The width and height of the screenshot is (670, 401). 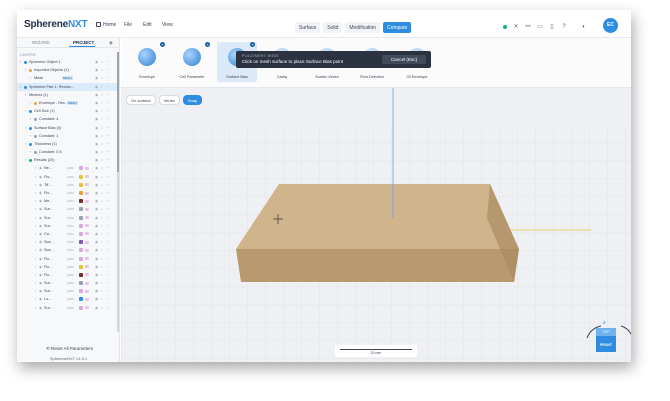 I want to click on mode-surface: Surface, so click(x=308, y=27).